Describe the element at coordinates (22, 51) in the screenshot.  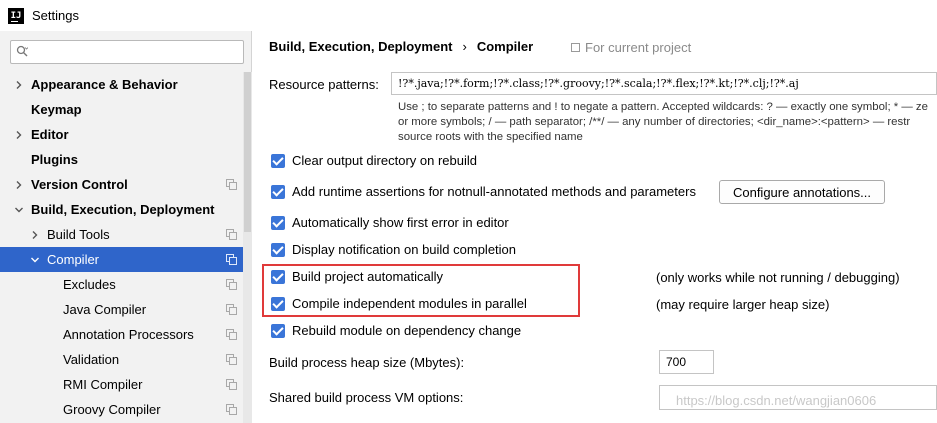
I see `search-icon` at that location.